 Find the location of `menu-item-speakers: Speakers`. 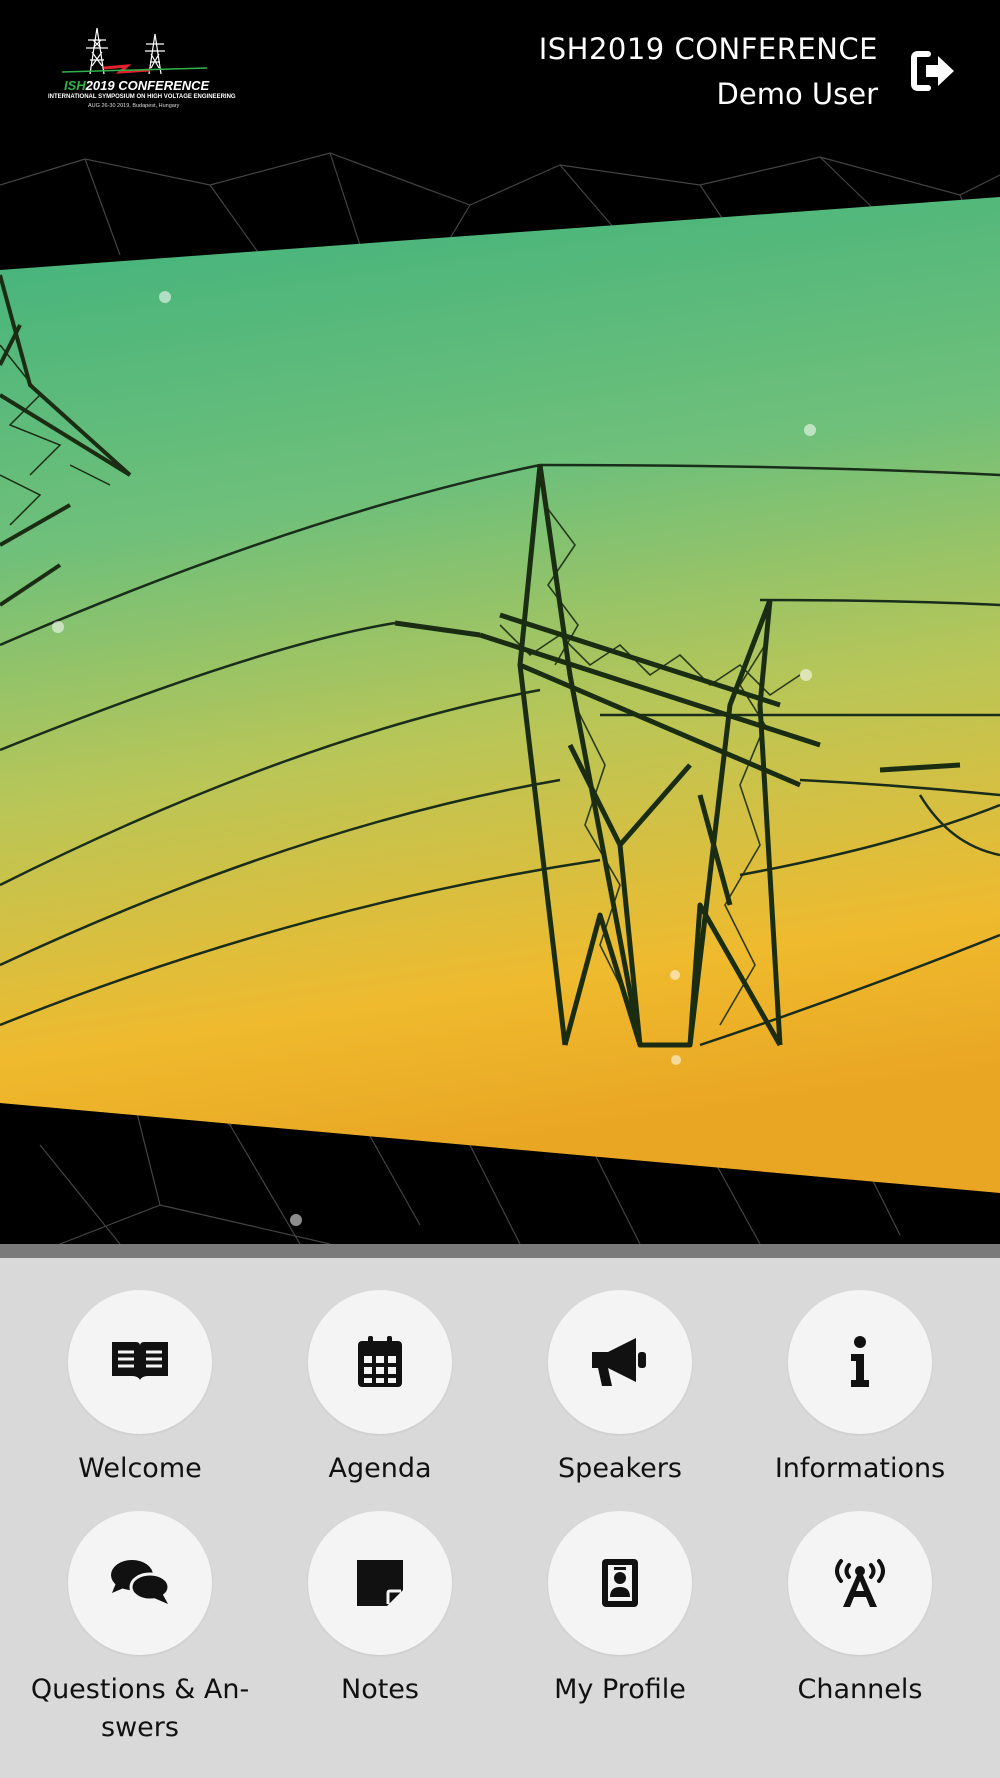

menu-item-speakers: Speakers is located at coordinates (620, 1389).